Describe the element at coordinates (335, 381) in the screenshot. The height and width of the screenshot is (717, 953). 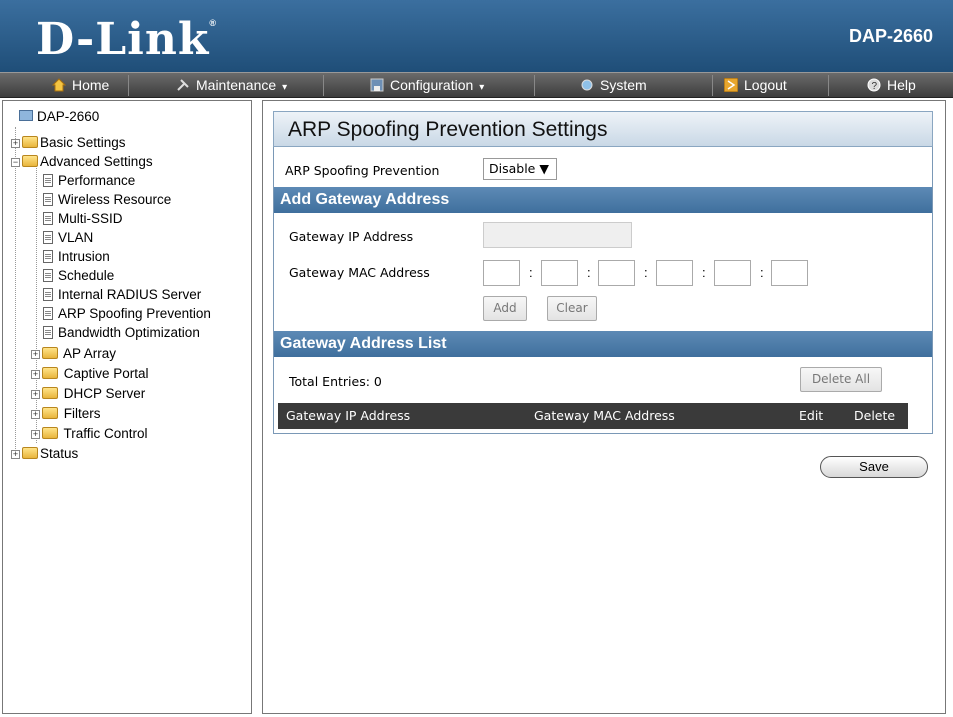
I see `total-entries: Total Entries: 0` at that location.